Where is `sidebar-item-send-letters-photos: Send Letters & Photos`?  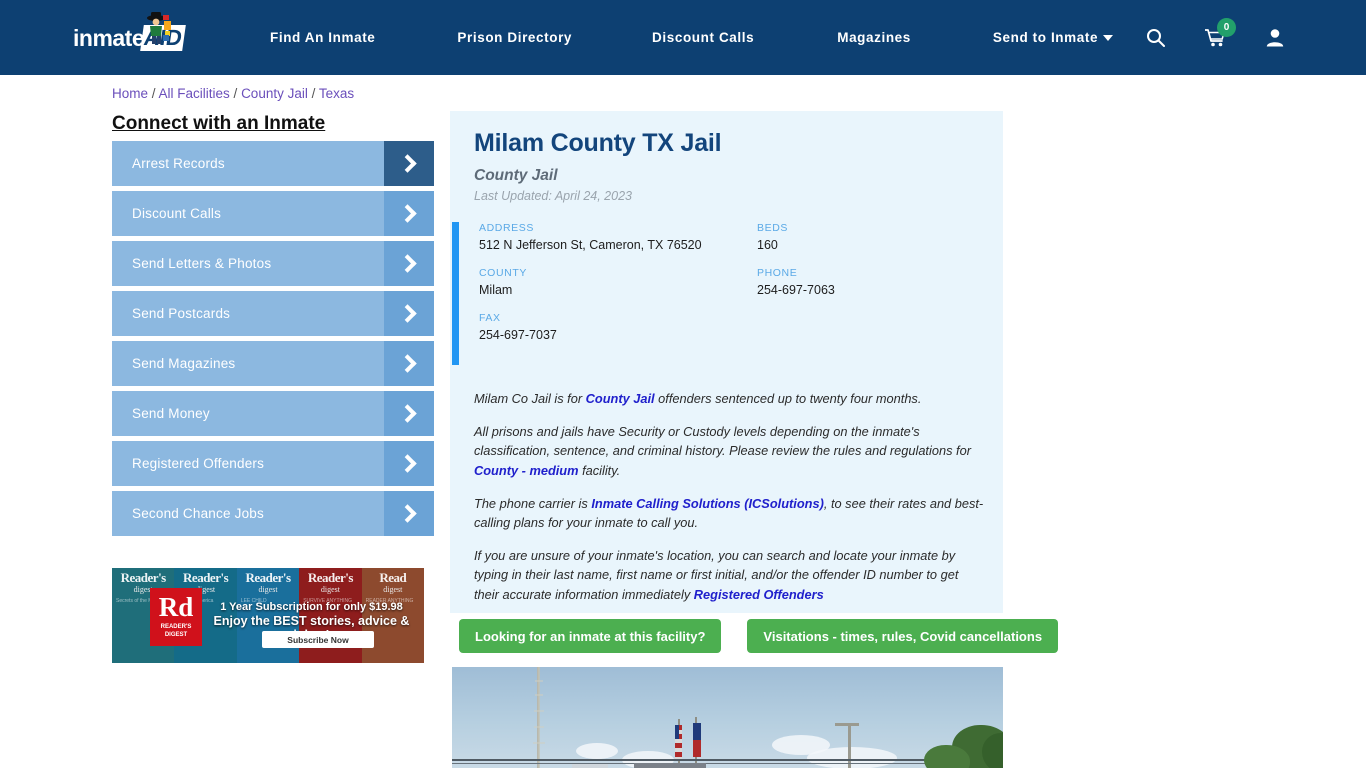
sidebar-item-send-letters-photos: Send Letters & Photos is located at coordinates (273, 263).